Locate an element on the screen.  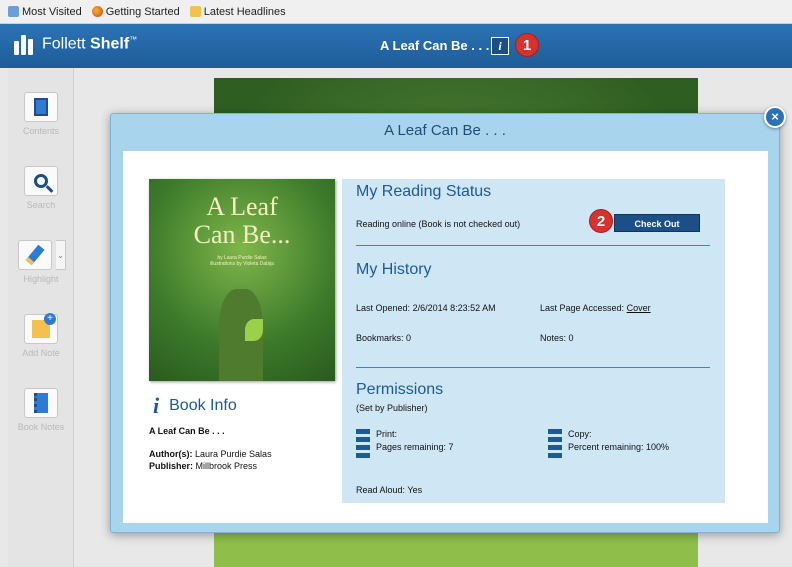
print-meter-icon is located at coordinates (363, 444).